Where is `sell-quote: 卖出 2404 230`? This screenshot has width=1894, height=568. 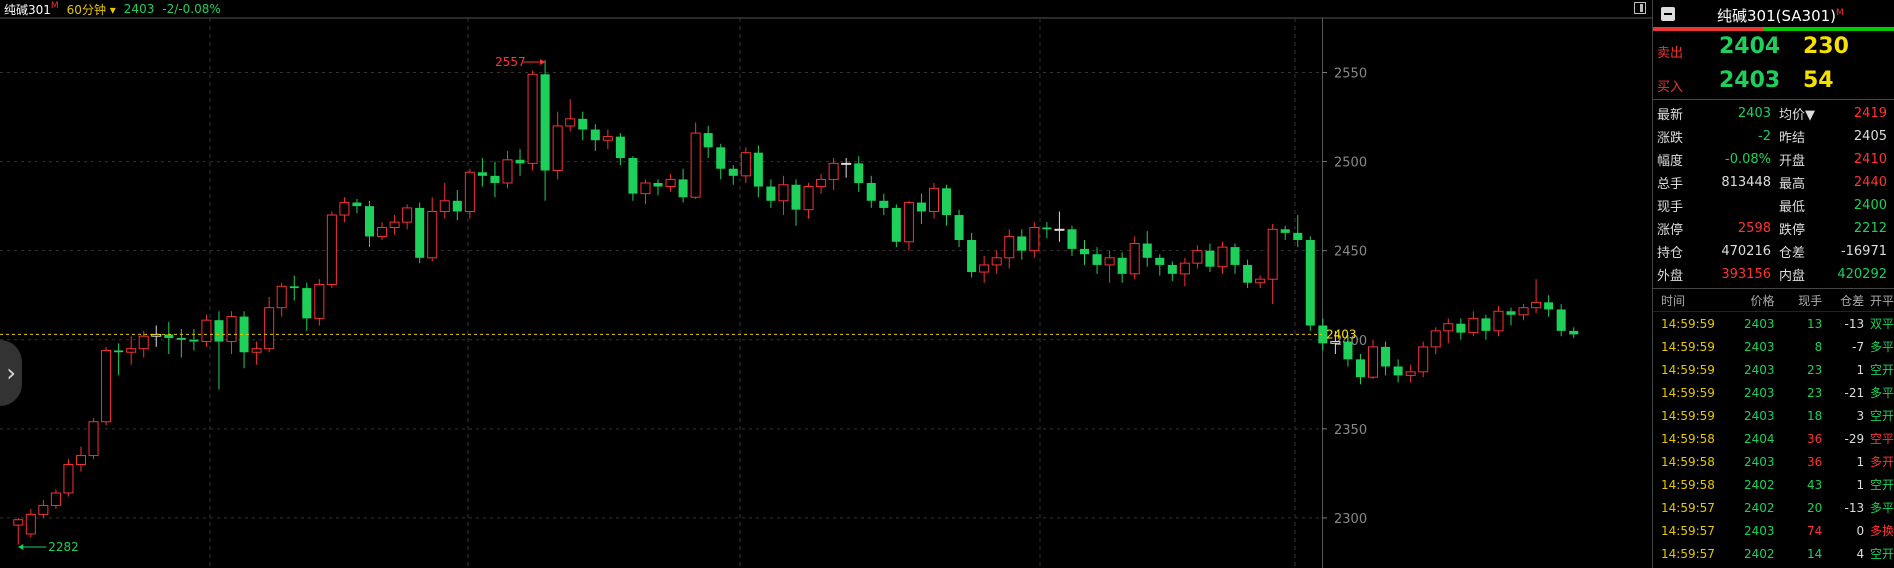 sell-quote: 卖出 2404 230 is located at coordinates (1773, 48).